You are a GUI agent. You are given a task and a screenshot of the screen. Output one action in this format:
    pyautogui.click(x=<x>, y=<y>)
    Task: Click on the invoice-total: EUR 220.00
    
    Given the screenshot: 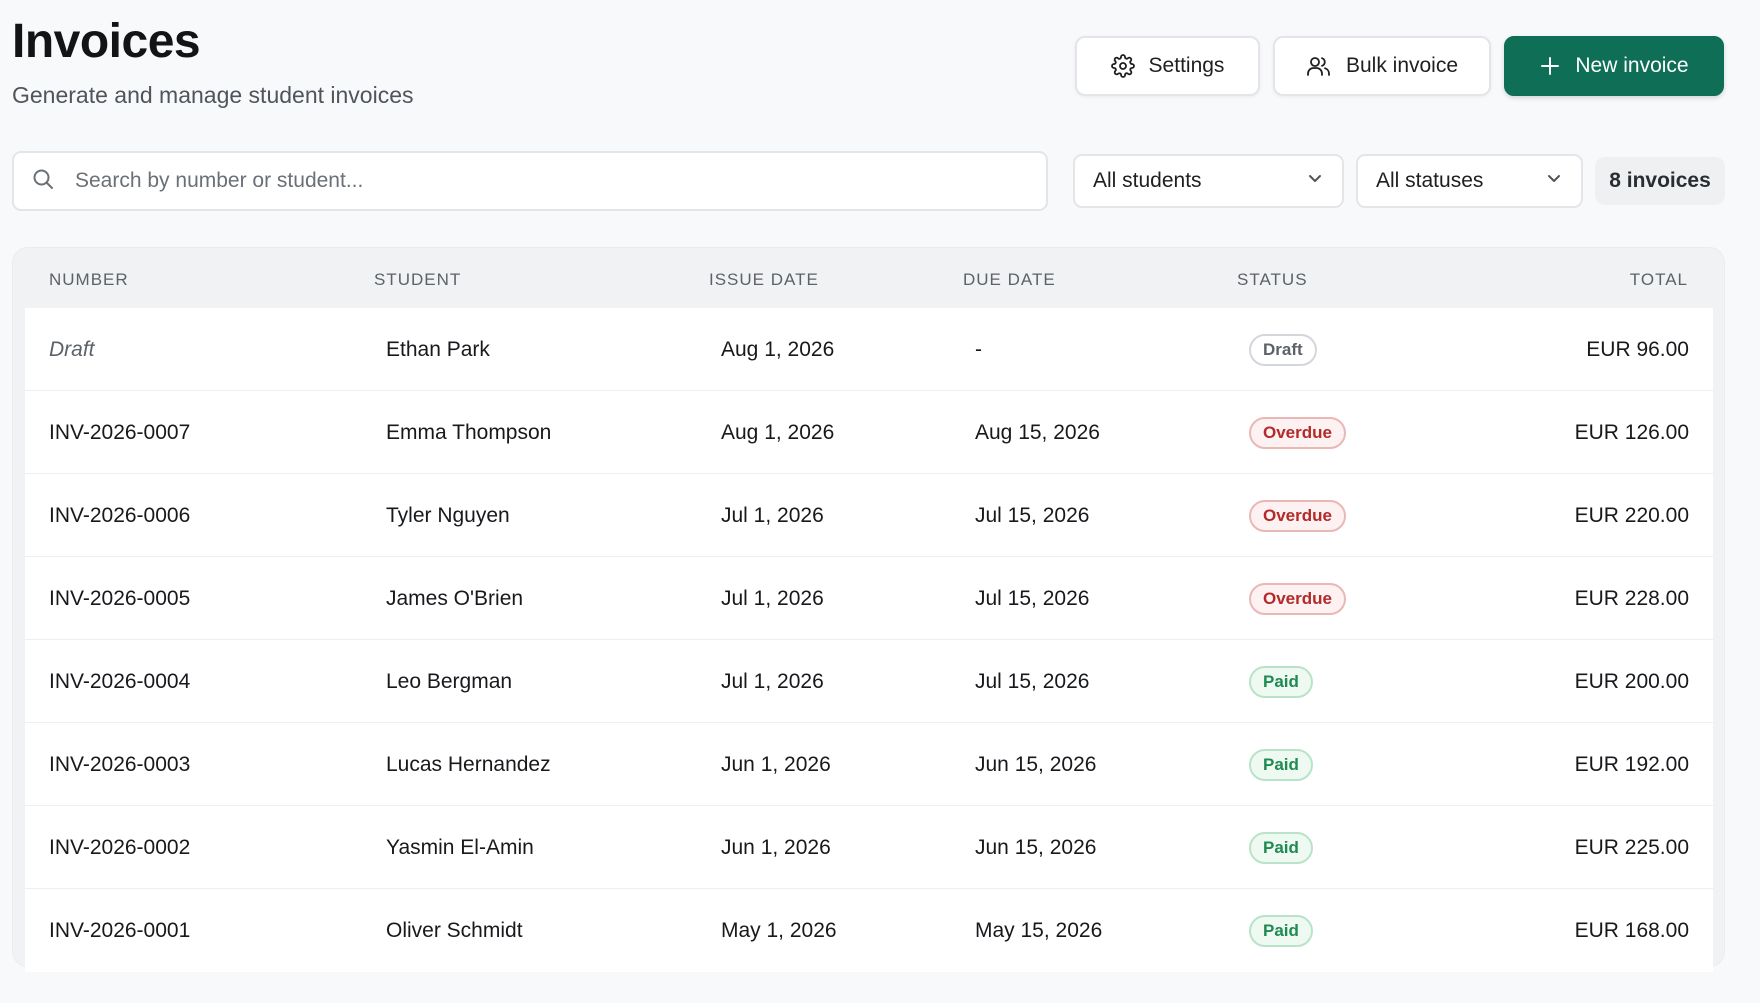 What is the action you would take?
    pyautogui.click(x=1631, y=515)
    